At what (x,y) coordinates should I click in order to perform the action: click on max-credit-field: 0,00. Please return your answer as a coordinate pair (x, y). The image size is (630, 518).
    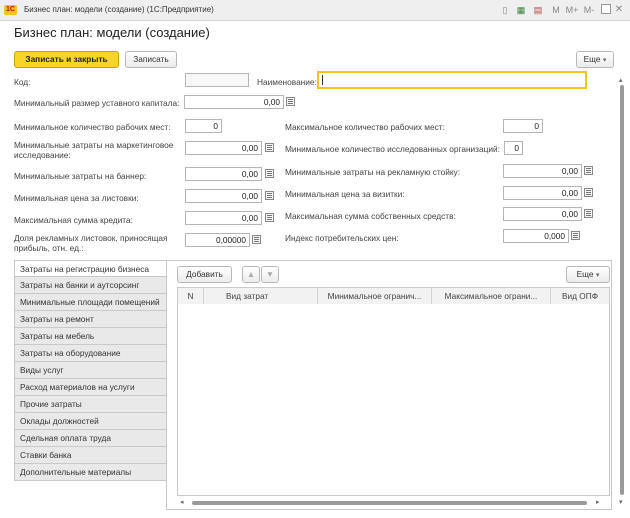
    Looking at the image, I should click on (223, 218).